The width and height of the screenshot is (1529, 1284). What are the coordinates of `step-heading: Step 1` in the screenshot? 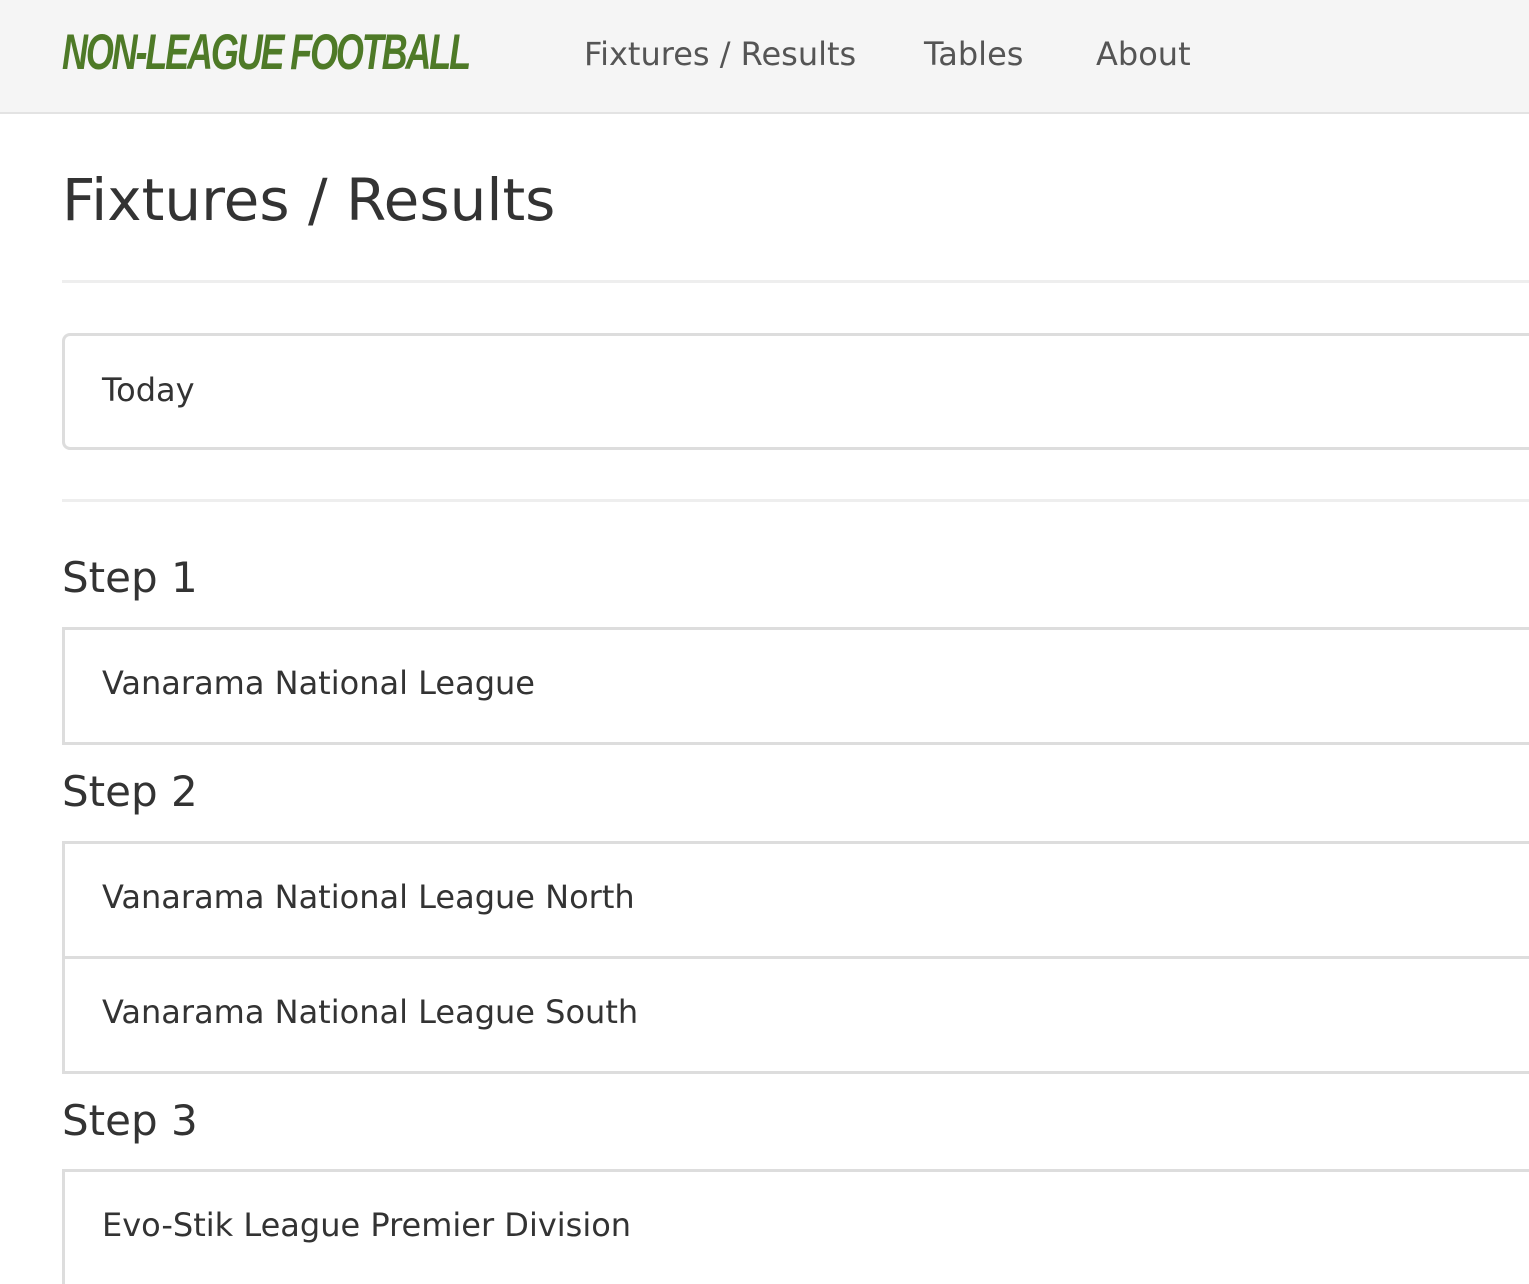 It's located at (130, 577).